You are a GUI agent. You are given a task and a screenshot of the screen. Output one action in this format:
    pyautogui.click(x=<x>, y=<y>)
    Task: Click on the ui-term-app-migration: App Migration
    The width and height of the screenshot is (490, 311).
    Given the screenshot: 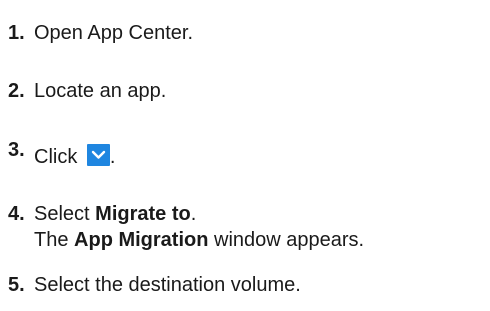 What is the action you would take?
    pyautogui.click(x=141, y=240)
    